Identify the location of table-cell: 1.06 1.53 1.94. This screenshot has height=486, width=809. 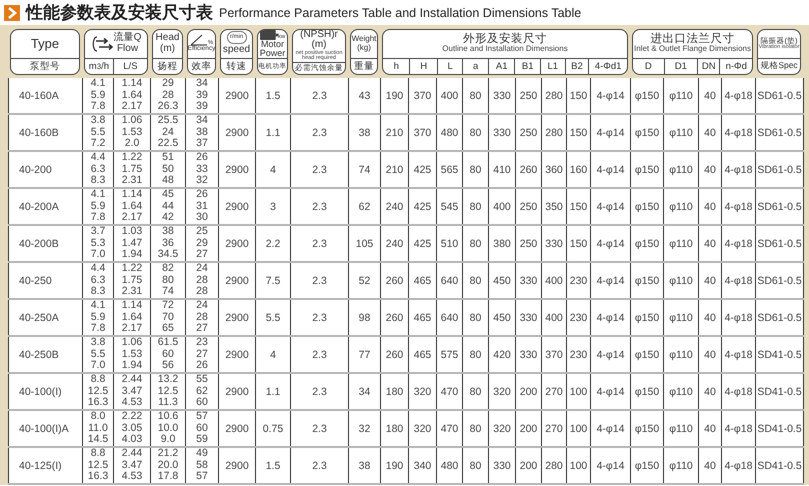
(132, 354).